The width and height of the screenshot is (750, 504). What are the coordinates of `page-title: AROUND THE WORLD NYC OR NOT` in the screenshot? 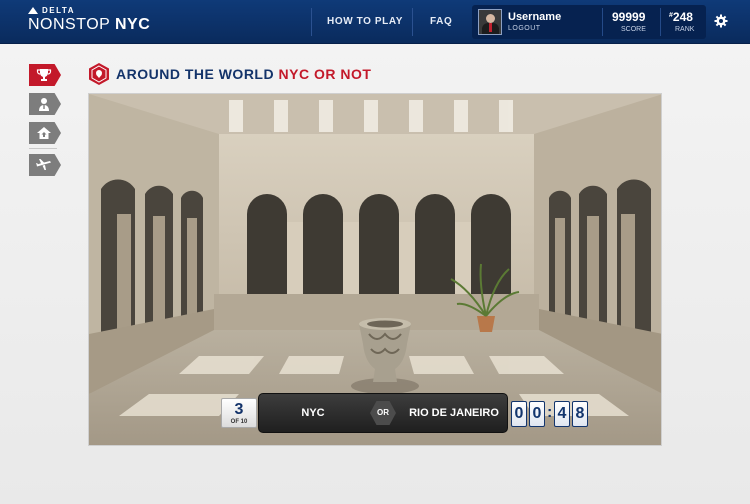 It's located at (244, 74).